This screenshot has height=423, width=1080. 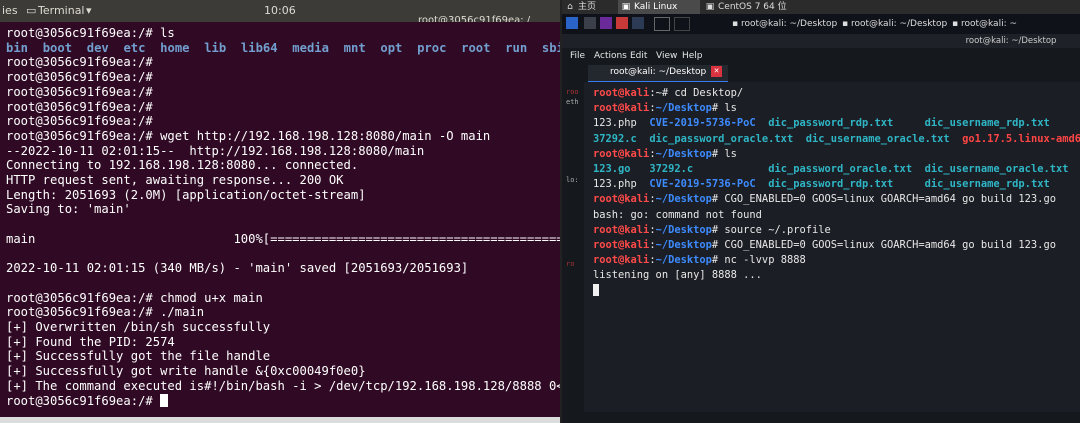 I want to click on line-segment: # ls, so click(x=724, y=108).